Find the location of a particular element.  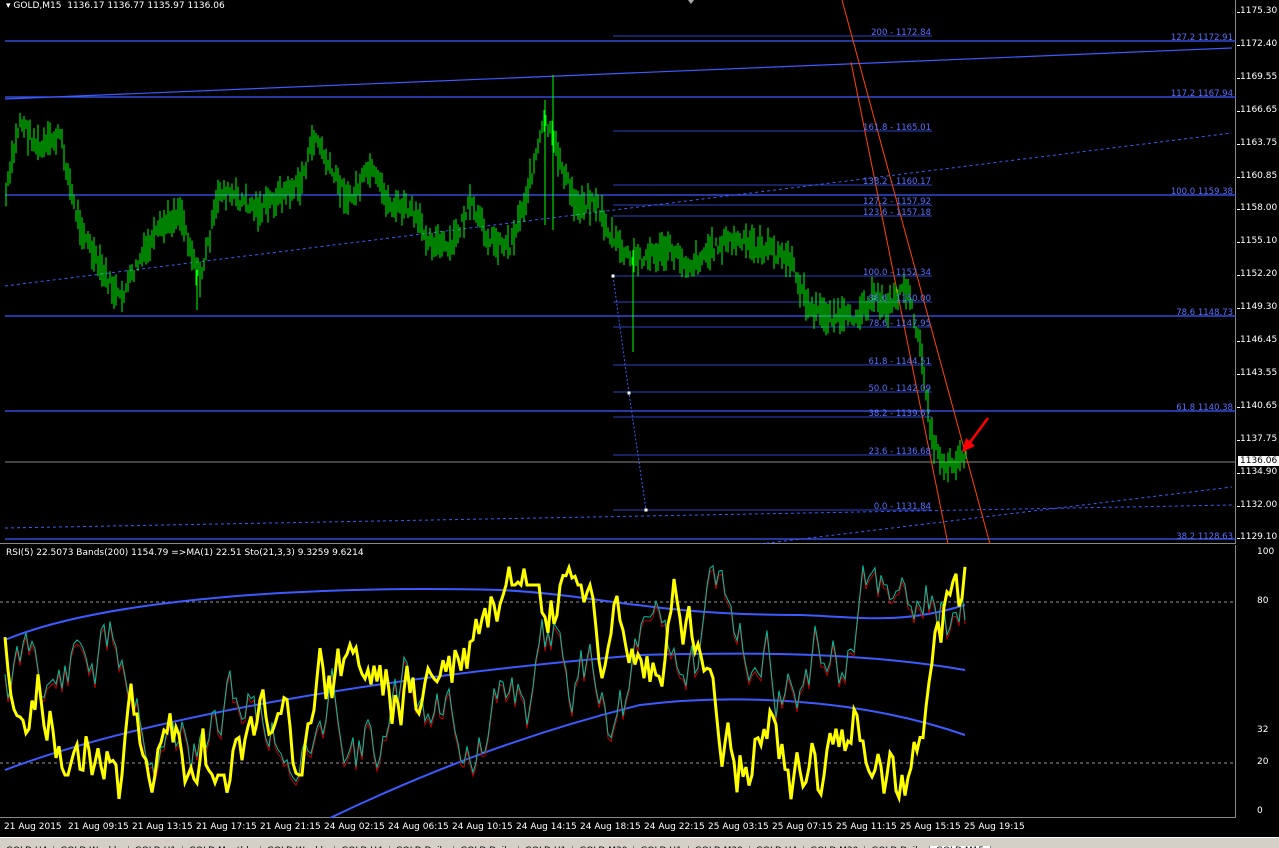

ohlc-values: 1136.17 1136.77 1135.97 1136.06 is located at coordinates (146, 6).